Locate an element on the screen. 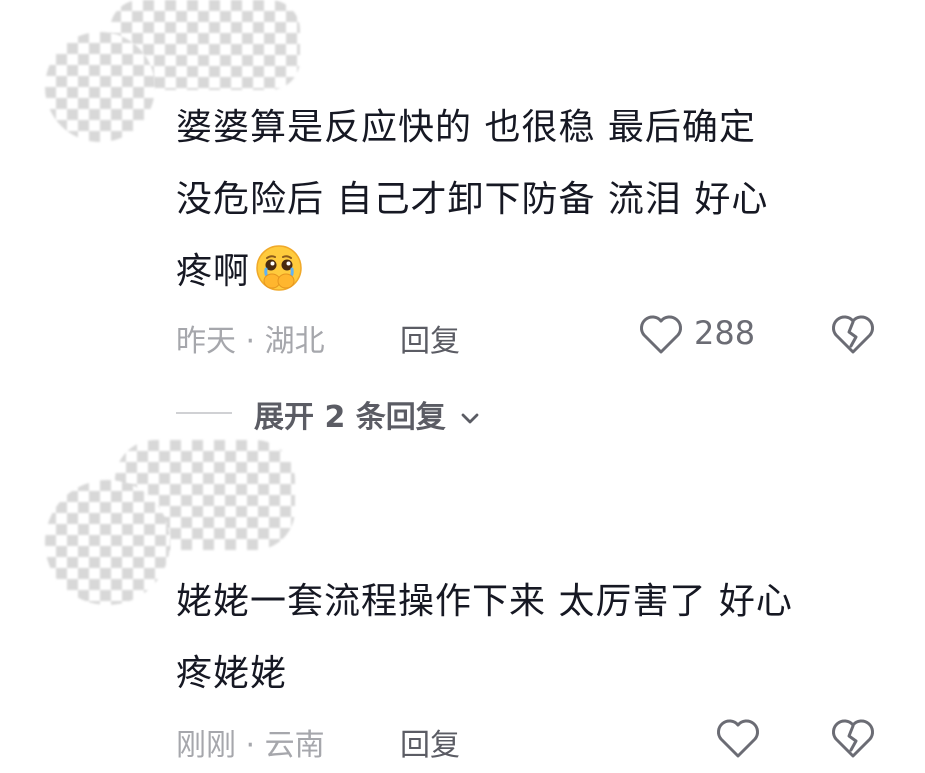 The width and height of the screenshot is (925, 773). comment-line: 没危险后 自己才卸下防备 流泪 好心 is located at coordinates (472, 199).